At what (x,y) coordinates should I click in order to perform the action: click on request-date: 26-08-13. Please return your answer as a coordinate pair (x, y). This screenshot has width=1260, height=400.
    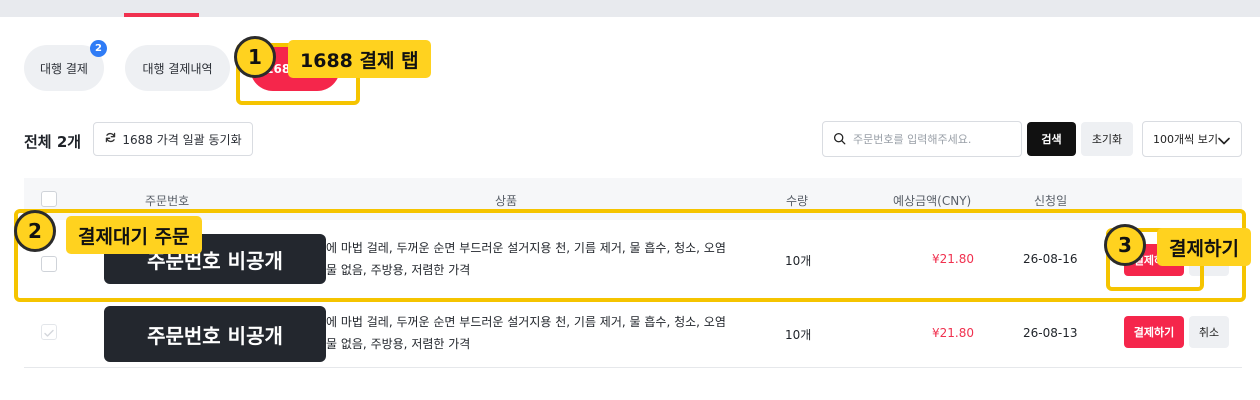
    Looking at the image, I should click on (1050, 333).